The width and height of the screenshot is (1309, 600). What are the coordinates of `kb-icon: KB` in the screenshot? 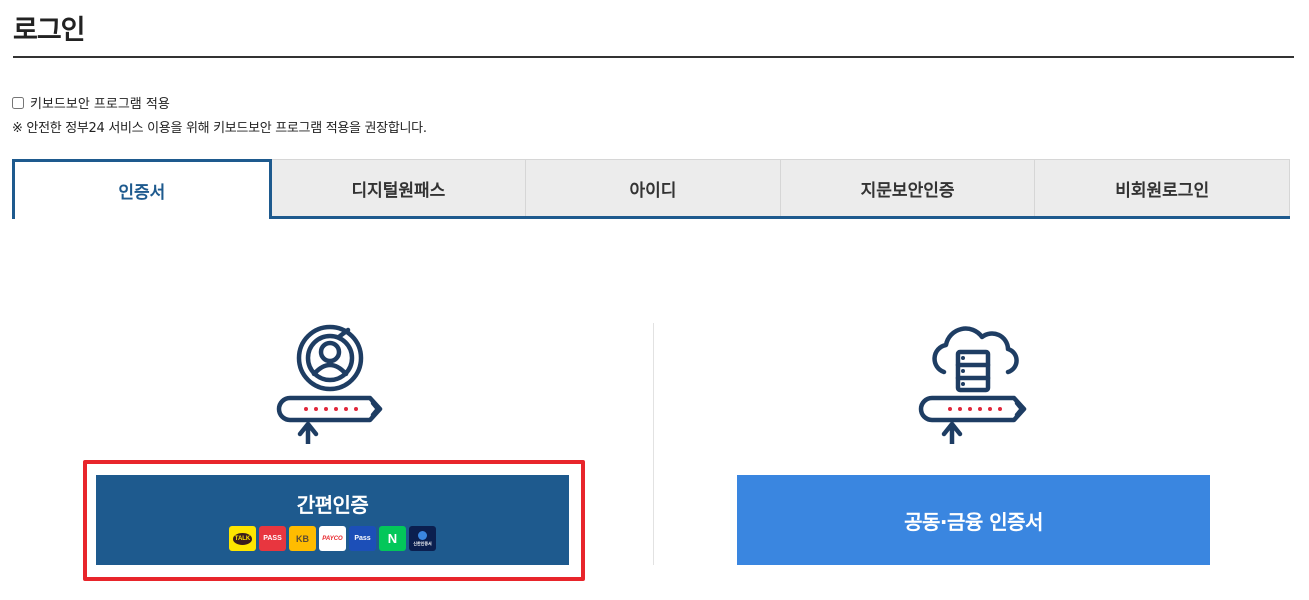 It's located at (302, 538).